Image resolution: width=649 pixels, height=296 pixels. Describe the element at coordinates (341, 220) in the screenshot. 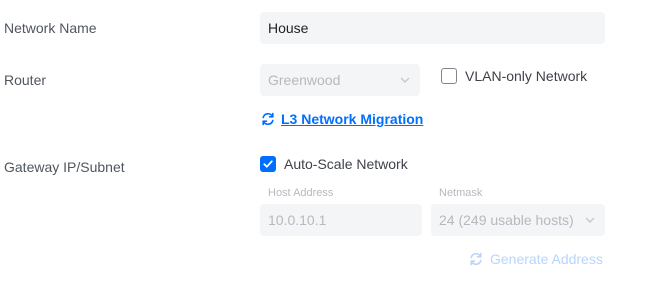

I see `host-address-input: 10.0.10.1` at that location.